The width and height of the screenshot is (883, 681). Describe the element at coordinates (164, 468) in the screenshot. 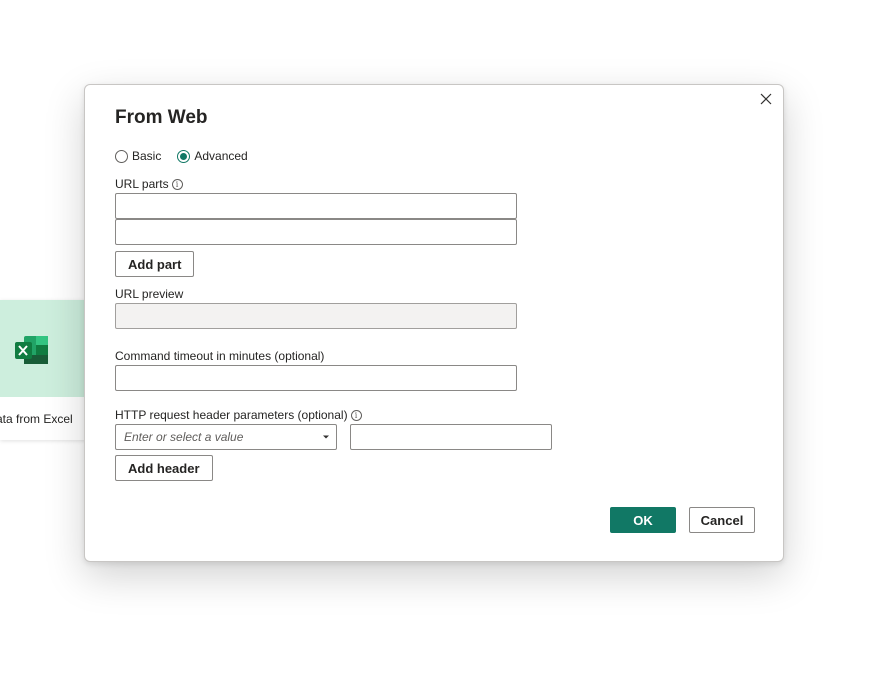

I see `add-header-button: Add header` at that location.